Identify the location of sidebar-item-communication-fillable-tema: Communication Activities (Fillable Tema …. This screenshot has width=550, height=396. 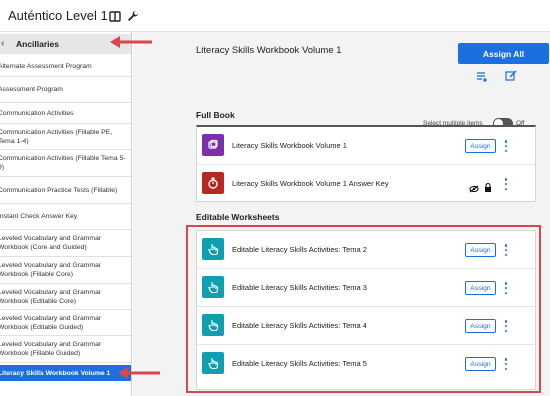
(65, 163).